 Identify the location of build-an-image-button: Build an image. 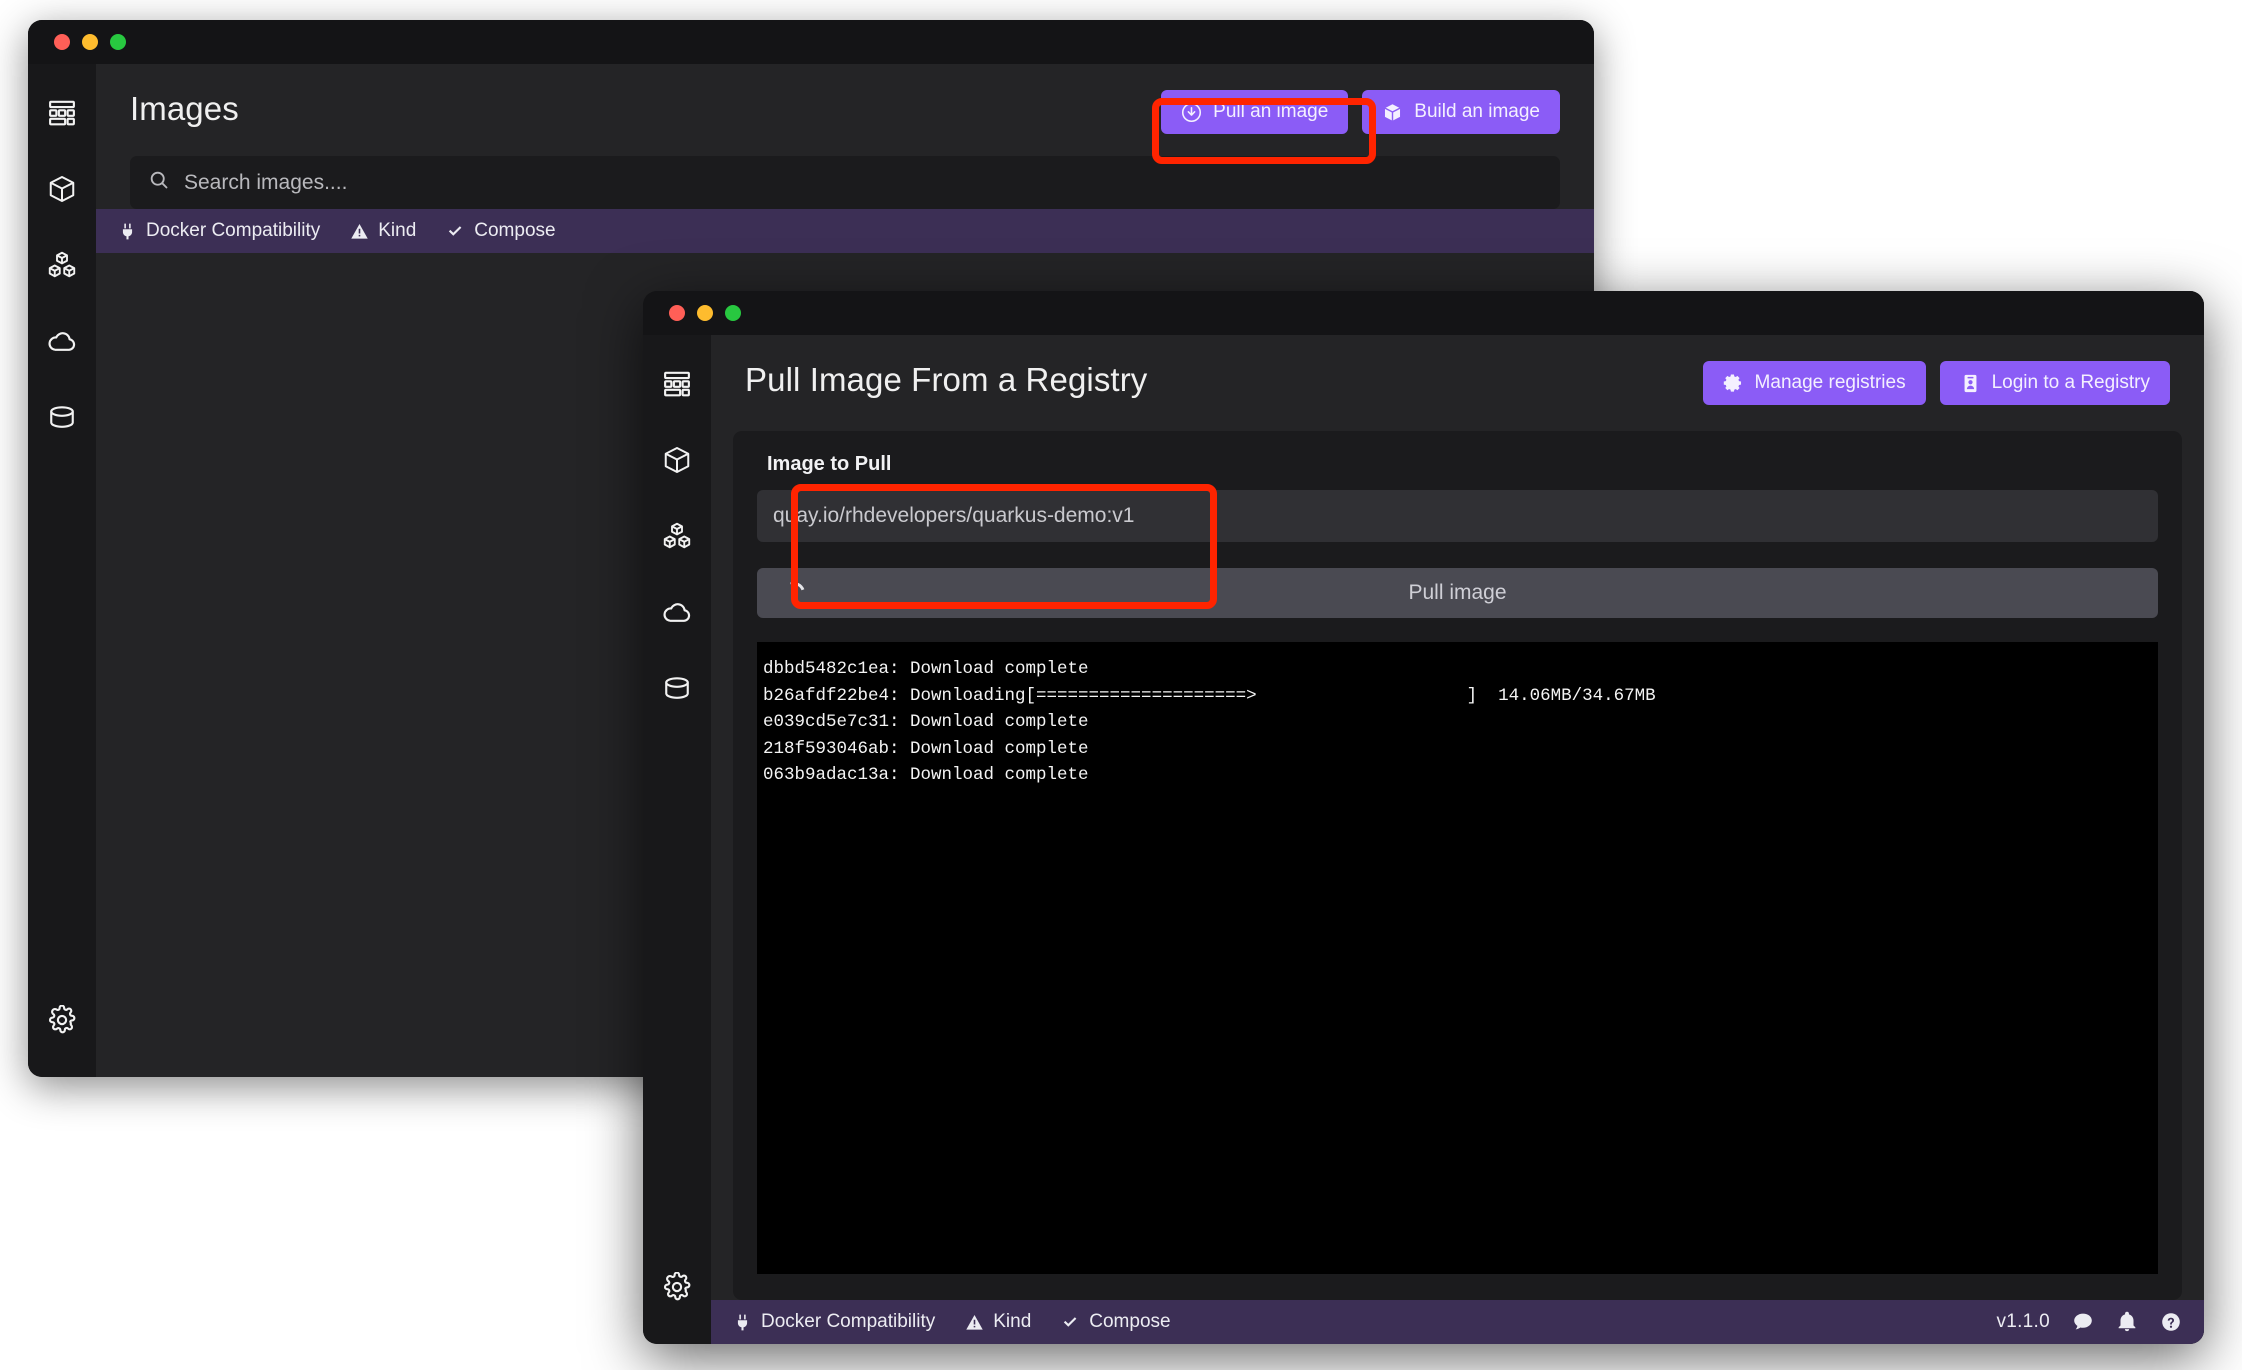
(1461, 112).